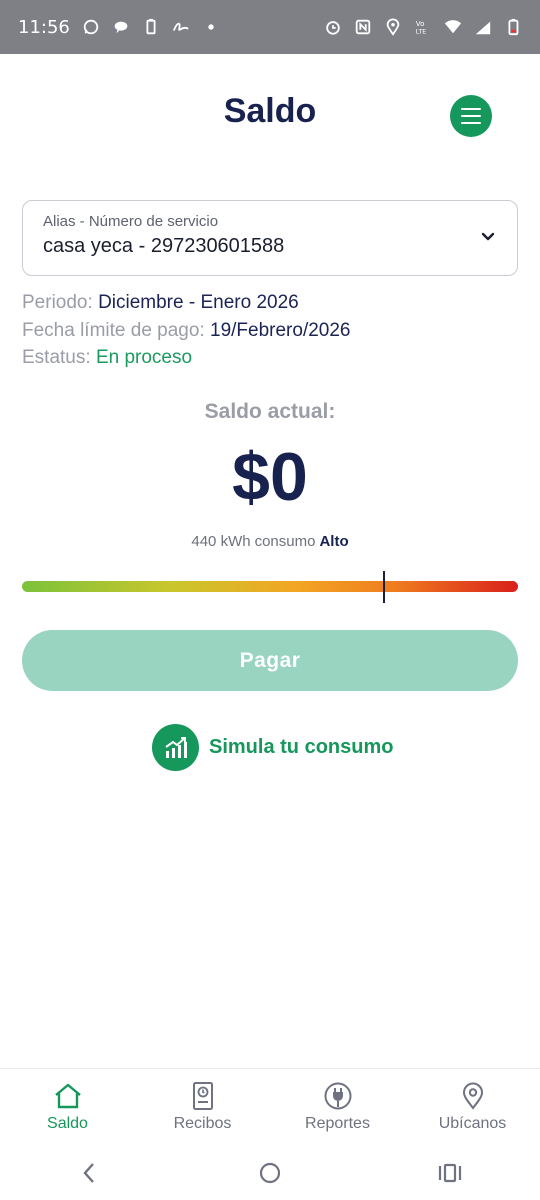 The width and height of the screenshot is (540, 1200). Describe the element at coordinates (113, 330) in the screenshot. I see `due-date-label: Fecha límite de pago:` at that location.